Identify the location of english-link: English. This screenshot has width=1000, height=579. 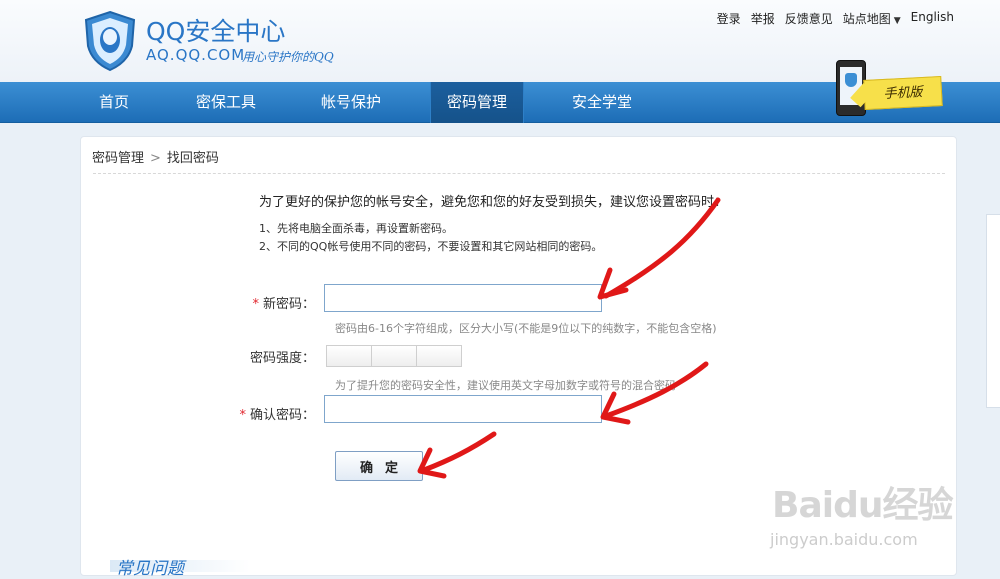
(932, 18).